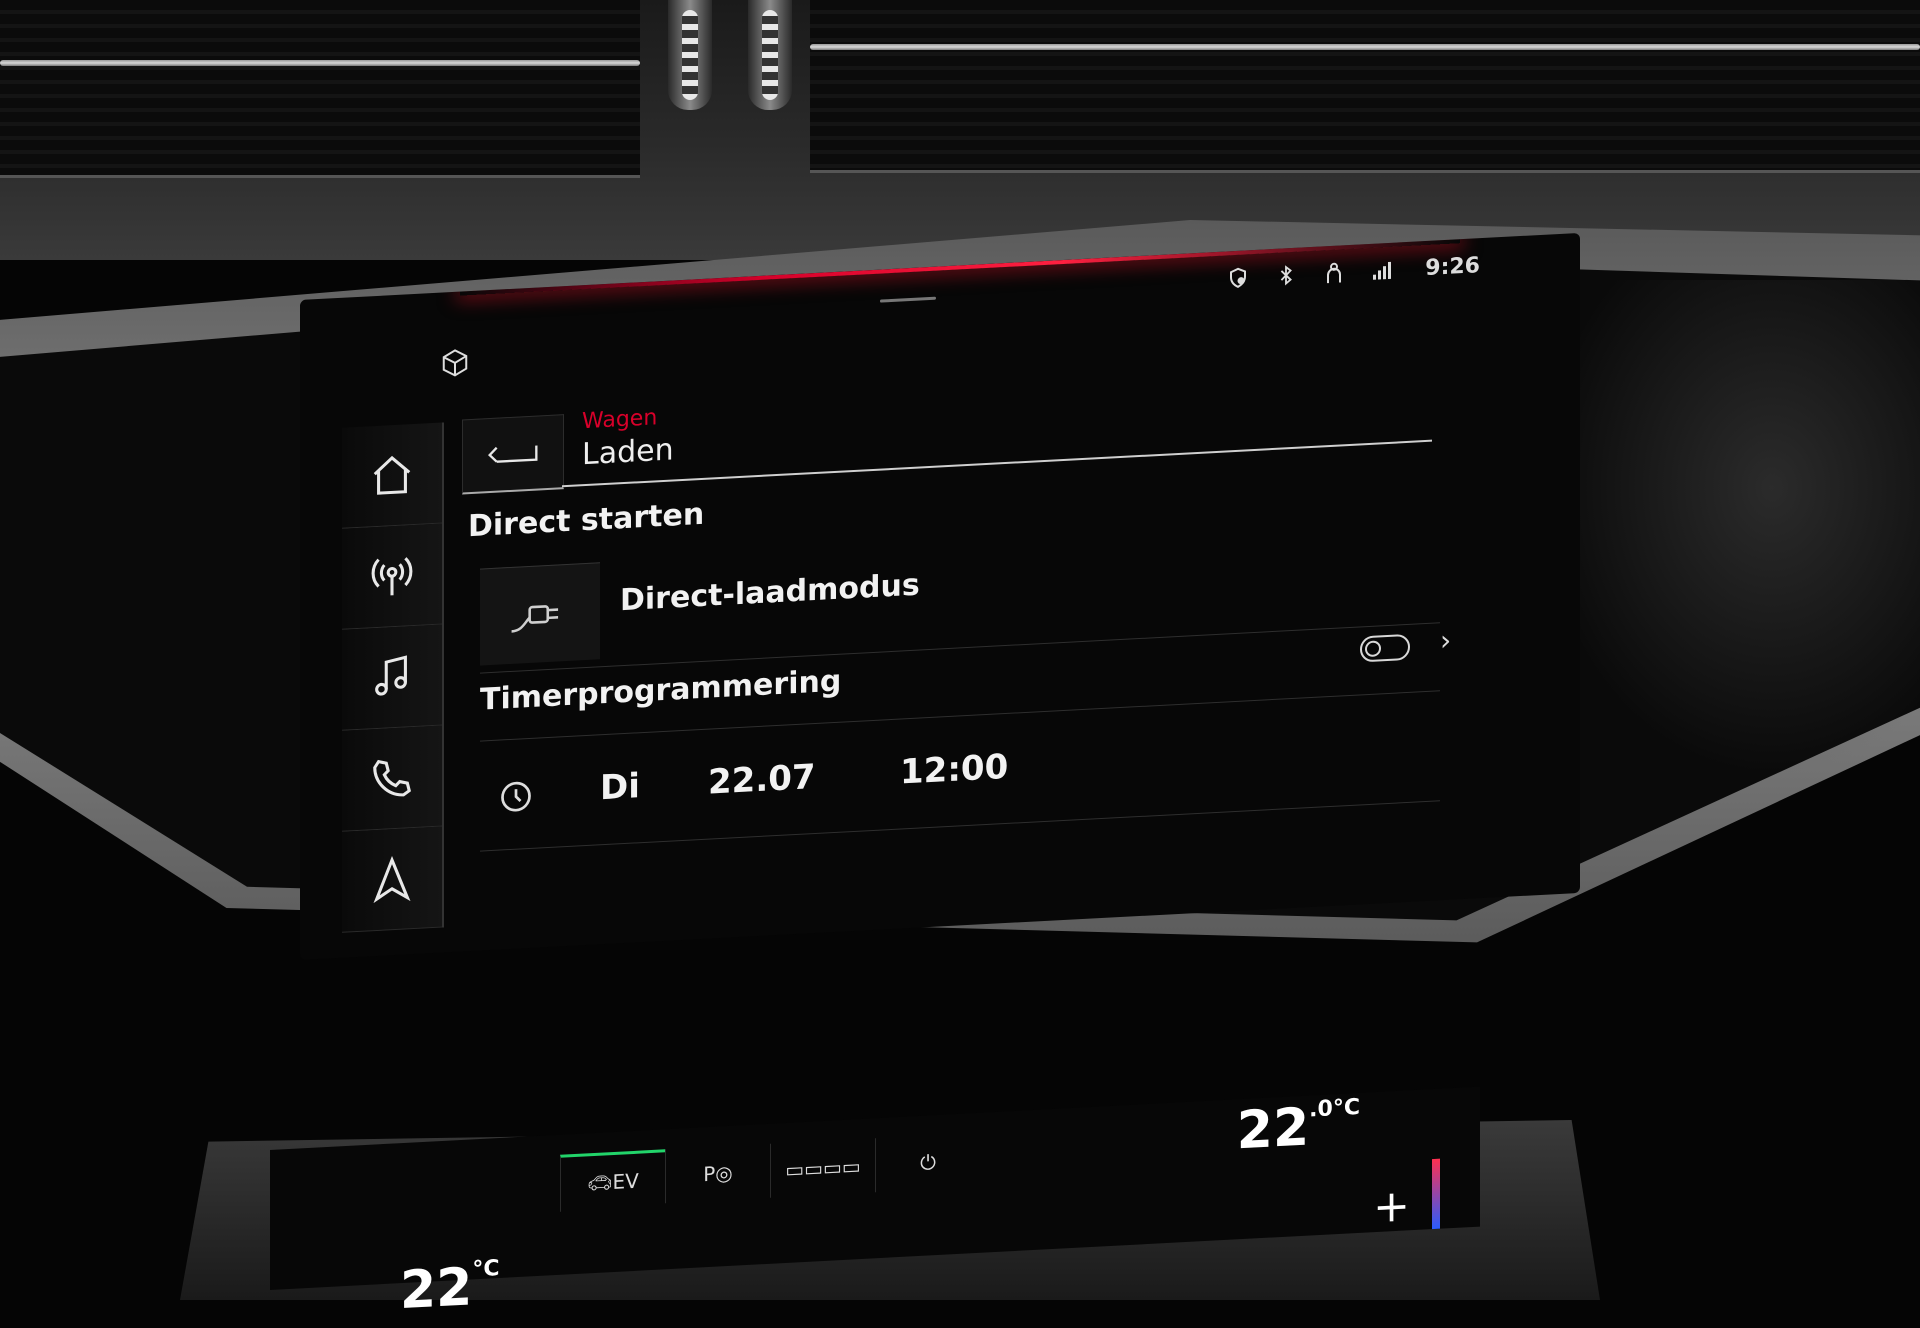 This screenshot has height=1328, width=1920. Describe the element at coordinates (1436, 1194) in the screenshot. I see `temperature-slider` at that location.